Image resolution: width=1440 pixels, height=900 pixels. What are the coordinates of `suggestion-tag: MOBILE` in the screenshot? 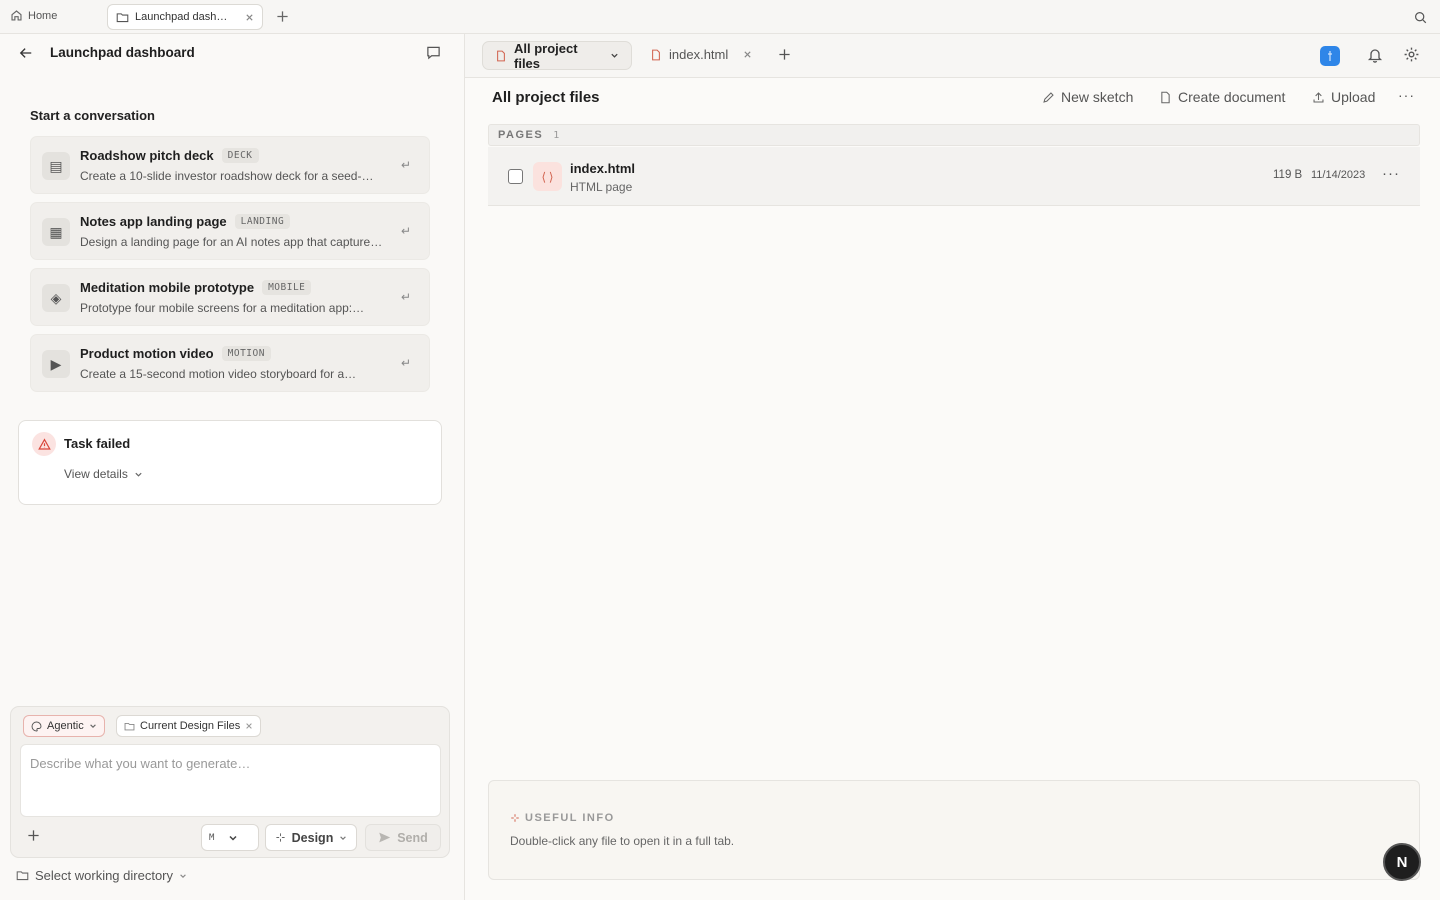 It's located at (287, 287).